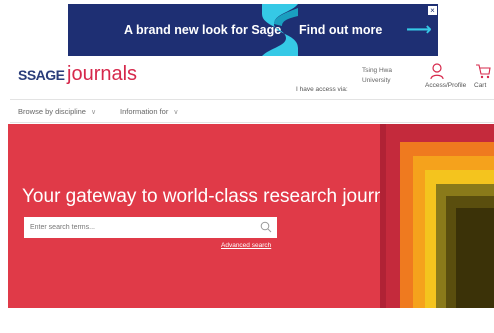  What do you see at coordinates (445, 85) in the screenshot?
I see `access-profile-link: Access/Profile` at bounding box center [445, 85].